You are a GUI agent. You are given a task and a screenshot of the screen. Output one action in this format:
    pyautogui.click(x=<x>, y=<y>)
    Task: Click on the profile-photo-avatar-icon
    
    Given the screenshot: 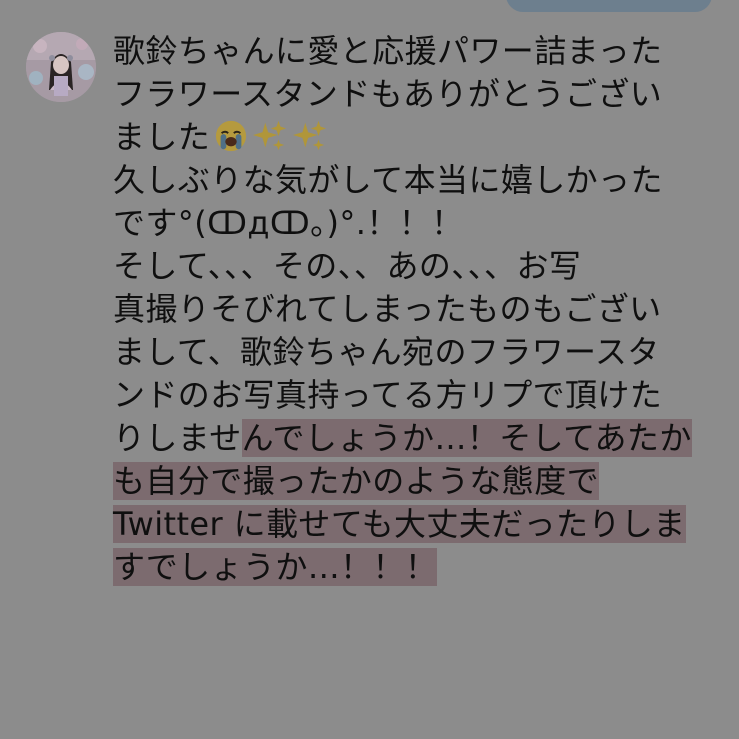 What is the action you would take?
    pyautogui.click(x=61, y=67)
    